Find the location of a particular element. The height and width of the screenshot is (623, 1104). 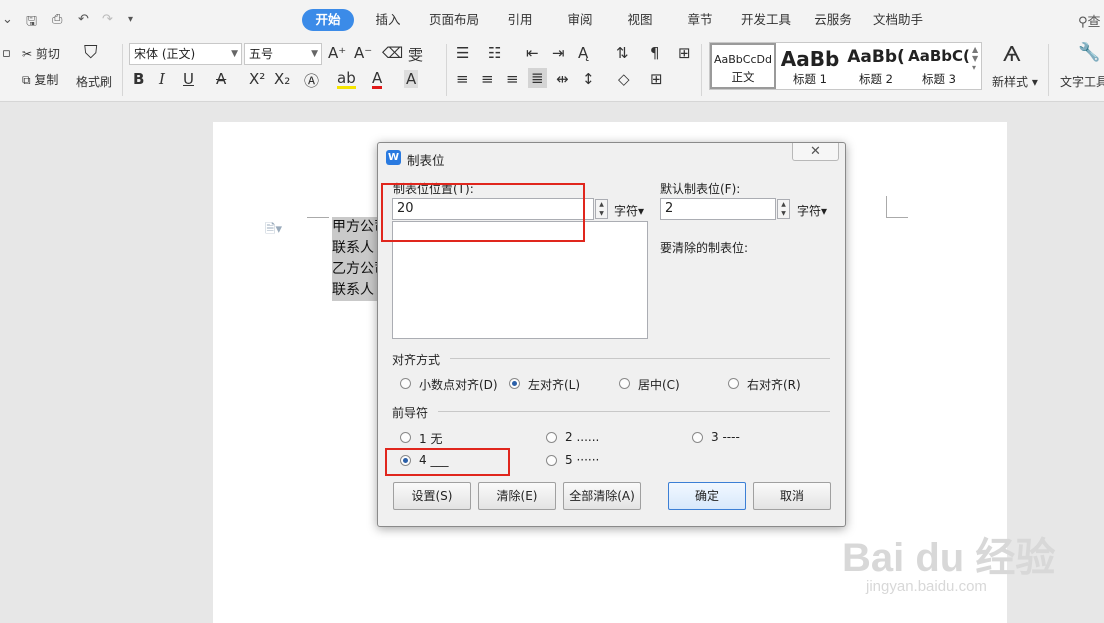

radio-center is located at coordinates (624, 383).